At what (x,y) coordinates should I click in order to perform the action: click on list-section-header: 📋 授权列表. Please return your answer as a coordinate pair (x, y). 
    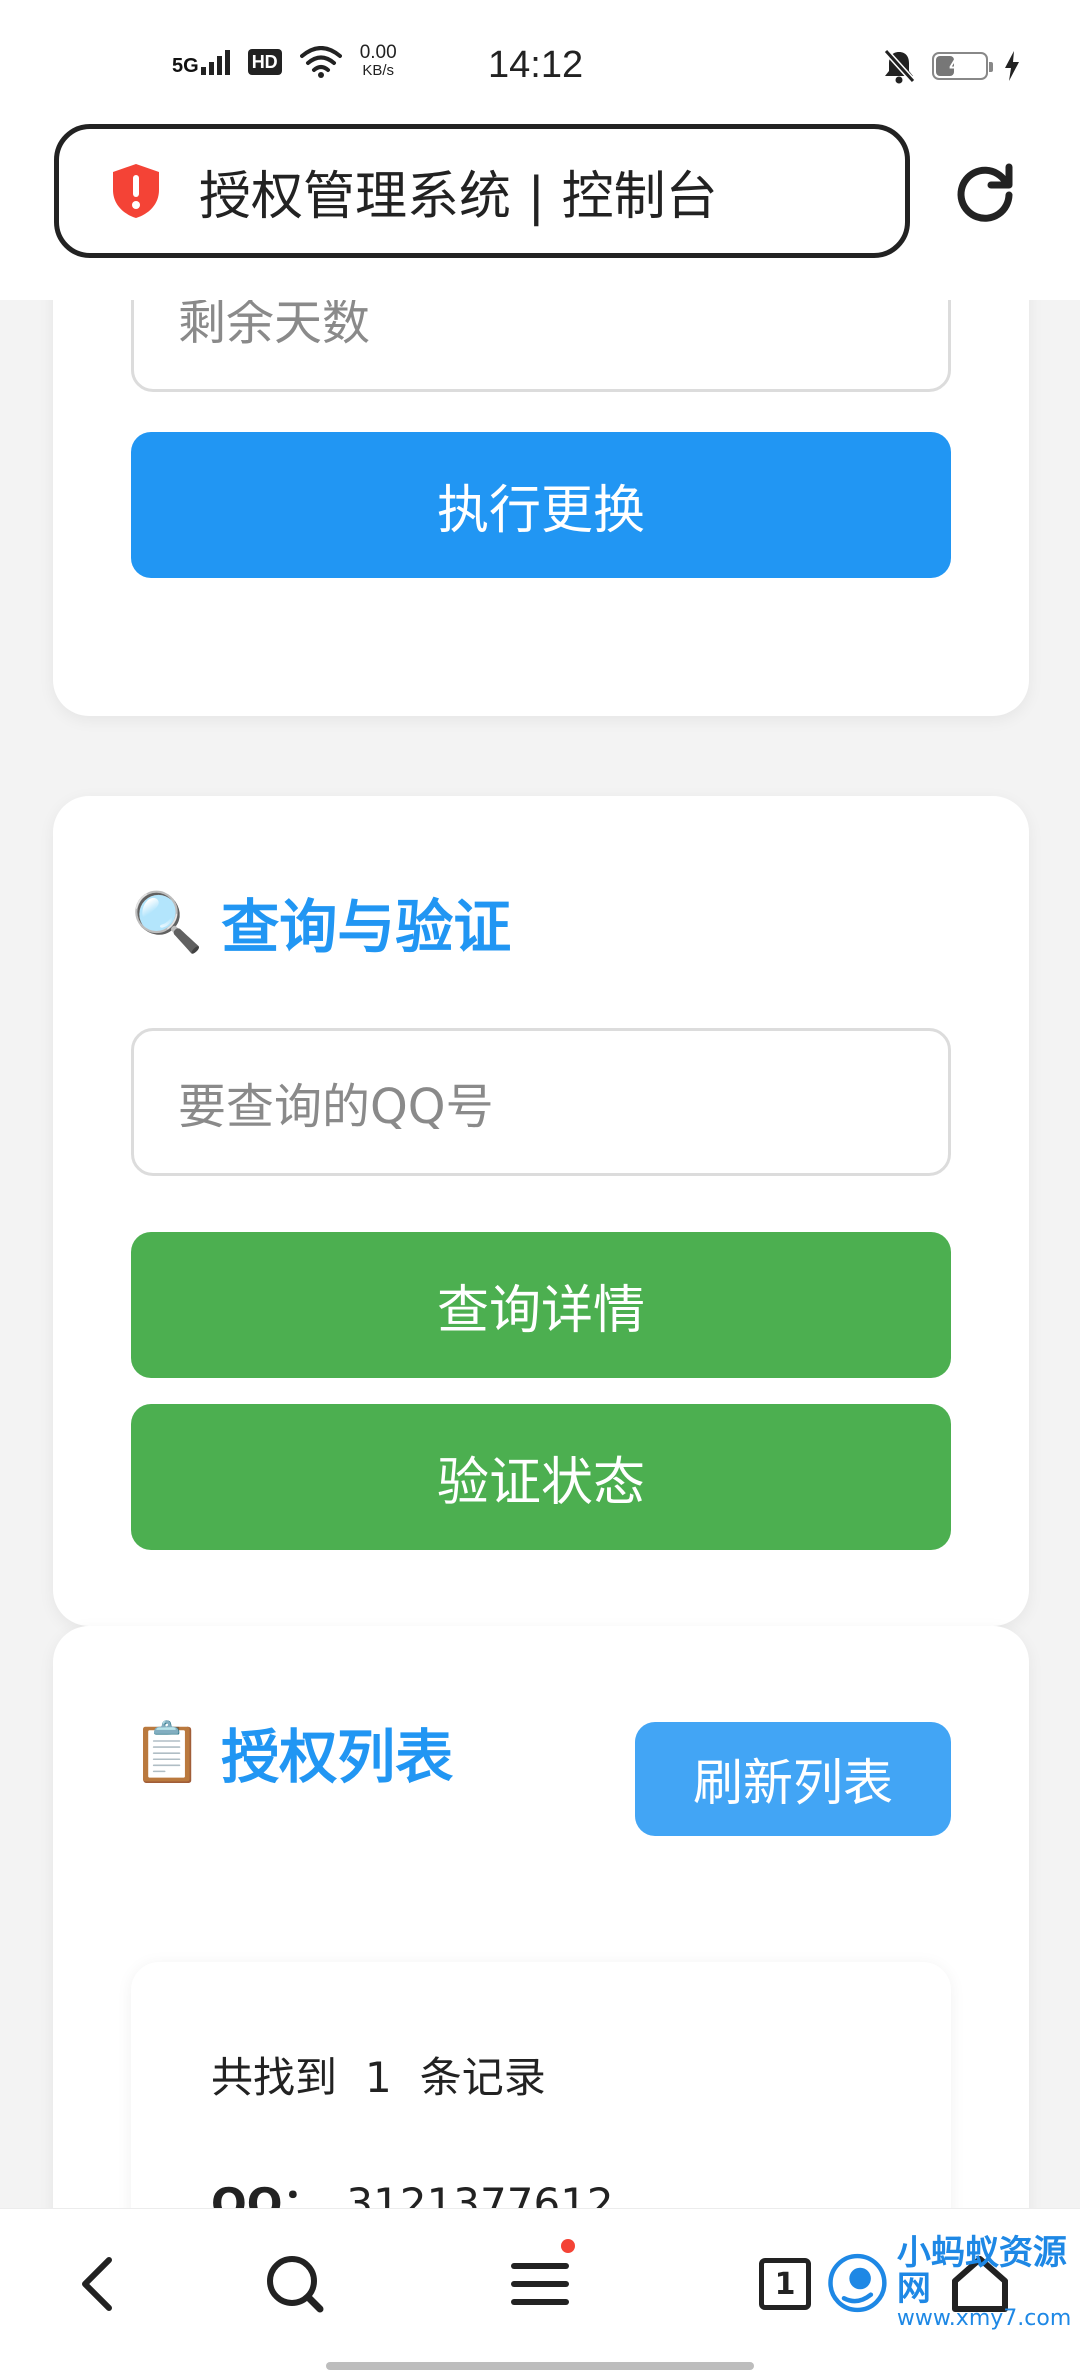
    Looking at the image, I should click on (292, 1752).